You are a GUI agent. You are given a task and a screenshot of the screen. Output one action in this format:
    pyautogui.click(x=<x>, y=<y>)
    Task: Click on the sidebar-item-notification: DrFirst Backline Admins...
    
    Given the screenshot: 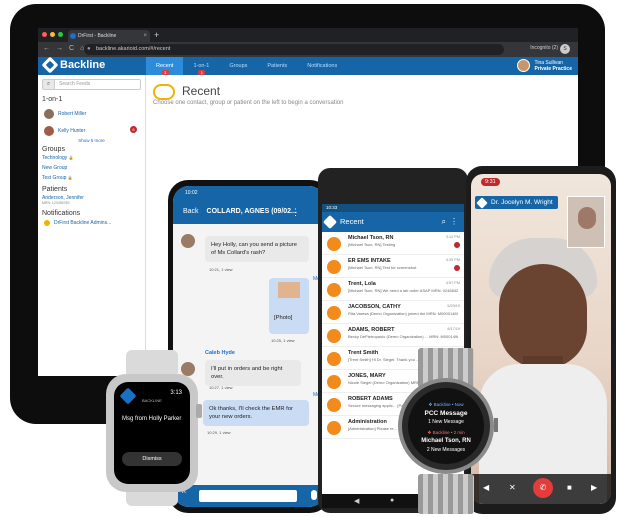 What is the action you would take?
    pyautogui.click(x=91, y=223)
    